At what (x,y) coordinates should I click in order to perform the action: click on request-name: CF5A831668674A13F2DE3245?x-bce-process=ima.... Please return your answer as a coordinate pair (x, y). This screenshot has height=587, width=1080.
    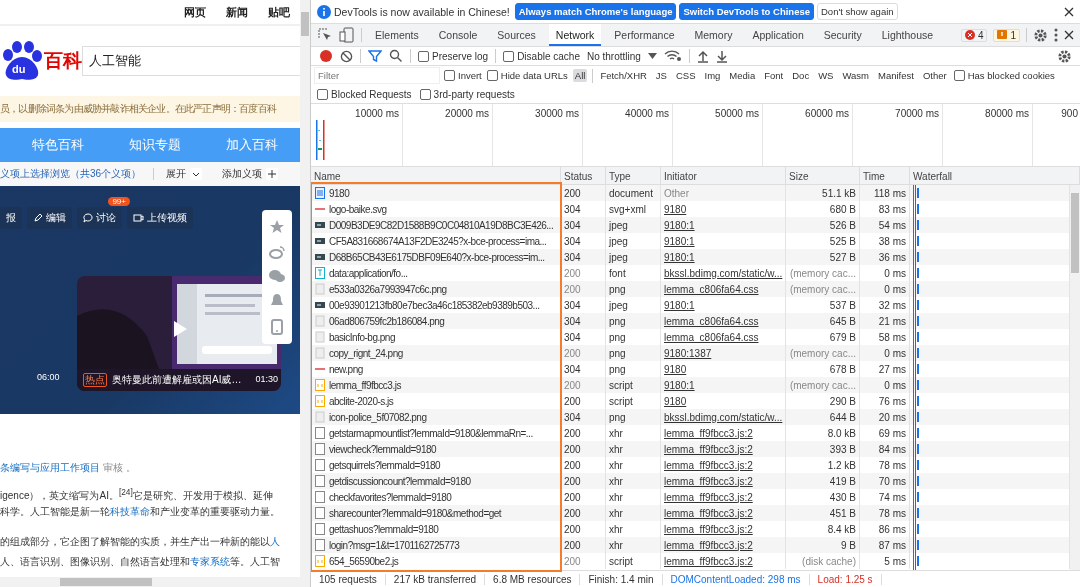
    Looking at the image, I should click on (438, 241).